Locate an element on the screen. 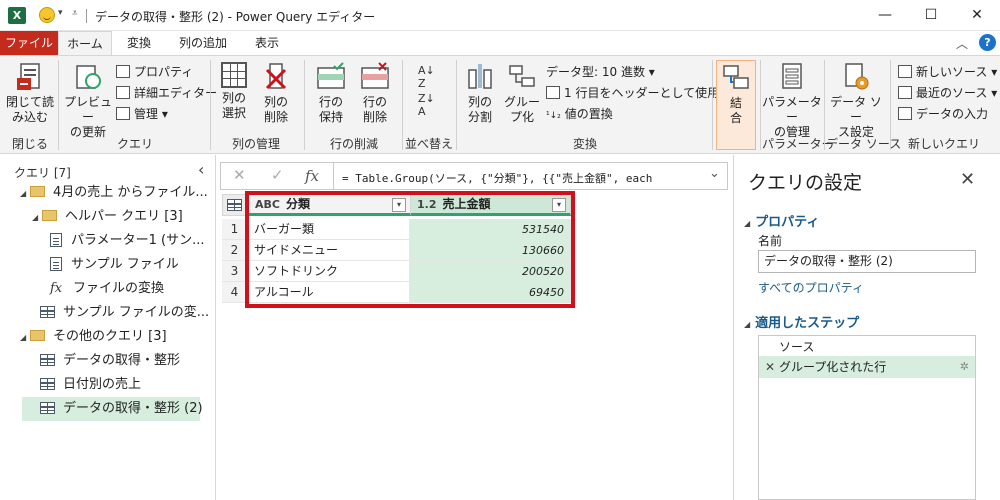 This screenshot has width=1000, height=500. tree-label: データの取得・整形 is located at coordinates (122, 360).